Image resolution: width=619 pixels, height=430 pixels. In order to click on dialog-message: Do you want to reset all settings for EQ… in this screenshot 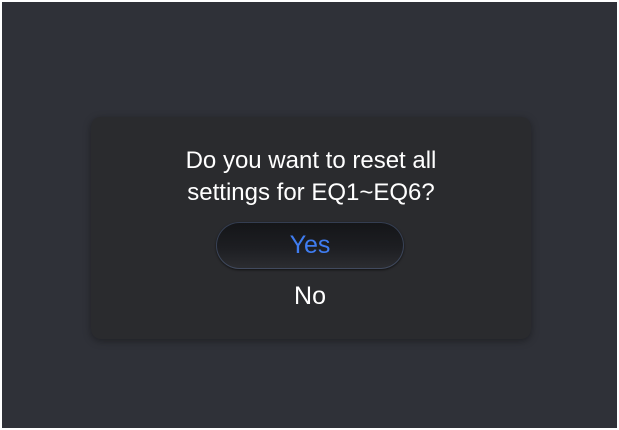, I will do `click(311, 177)`.